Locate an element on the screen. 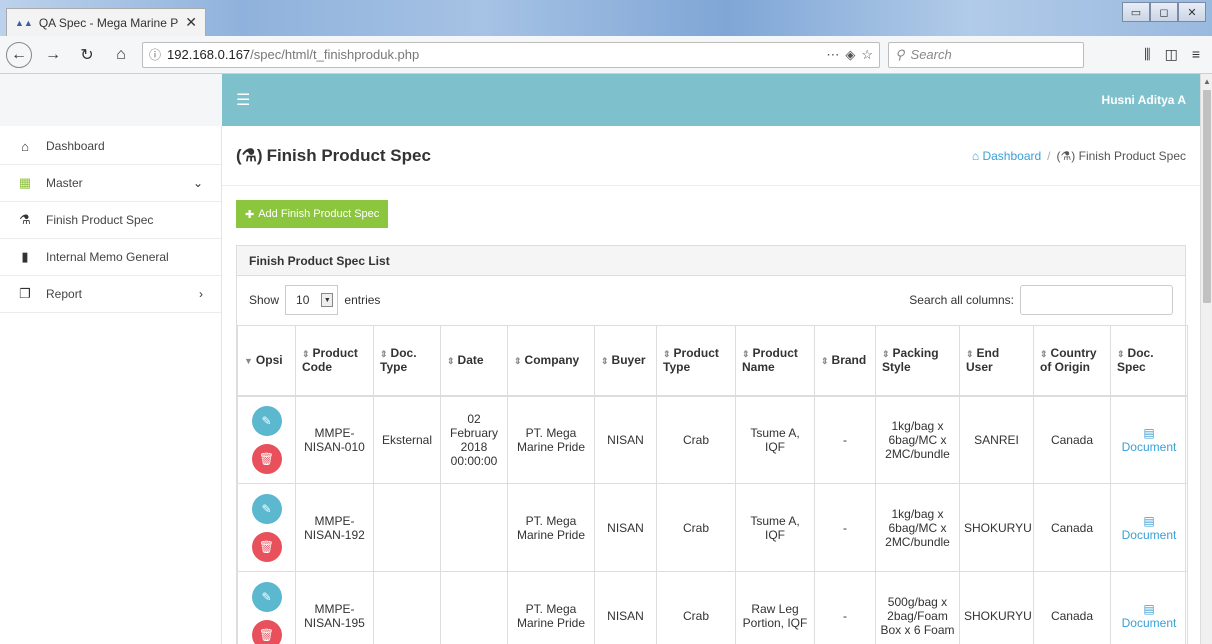 This screenshot has width=1212, height=644. sidebar-toggle-icon: ◫ is located at coordinates (1171, 54).